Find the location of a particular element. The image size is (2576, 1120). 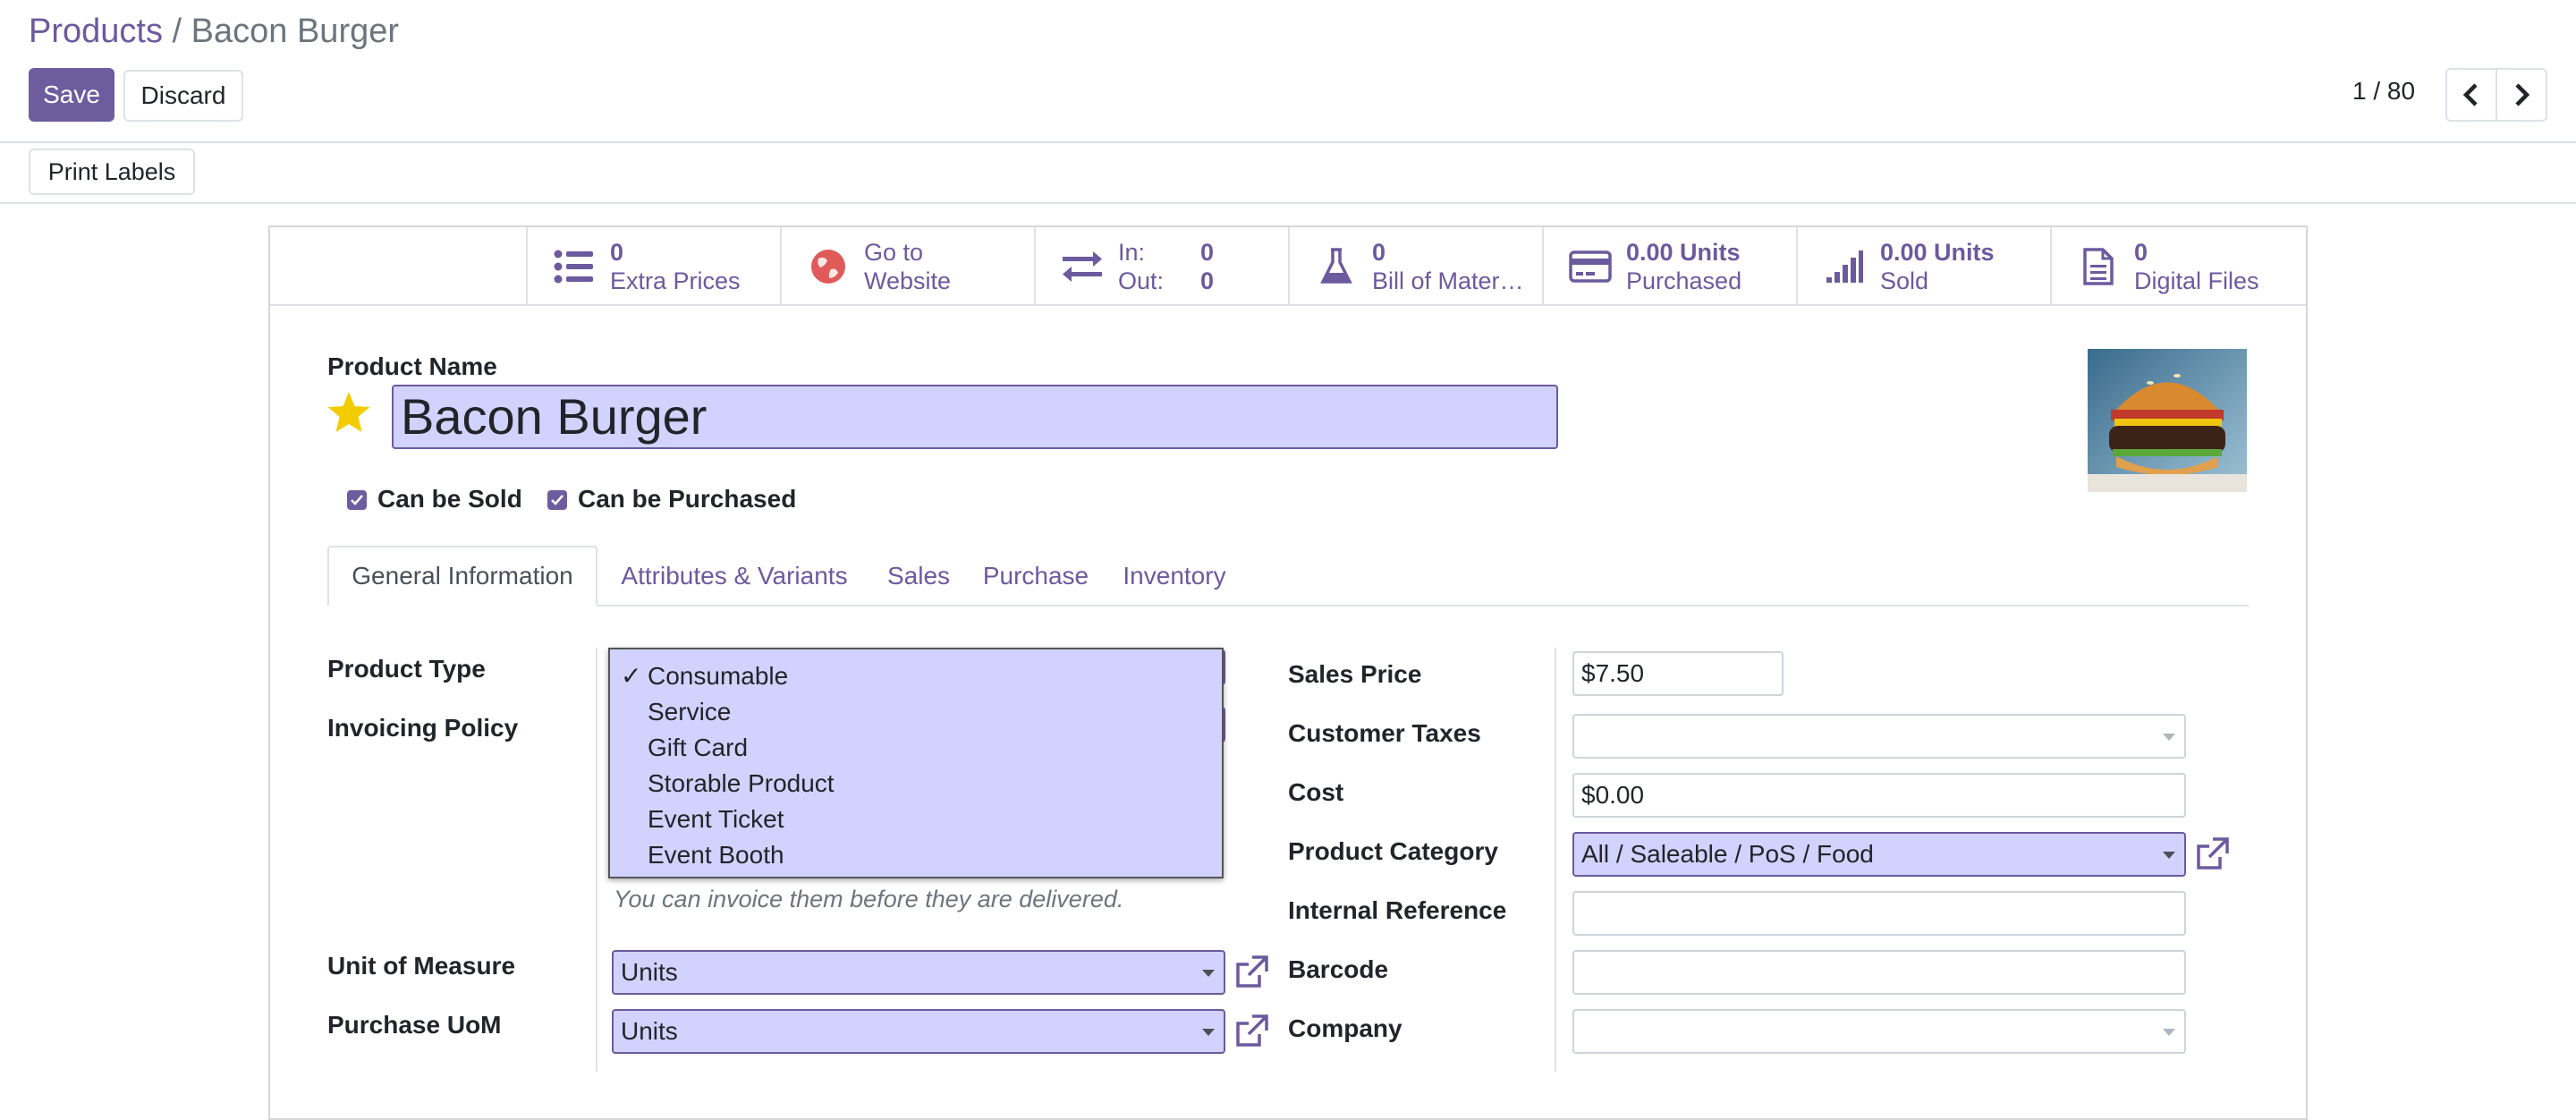

digital-files-button: 0 Digital Files is located at coordinates (2178, 265).